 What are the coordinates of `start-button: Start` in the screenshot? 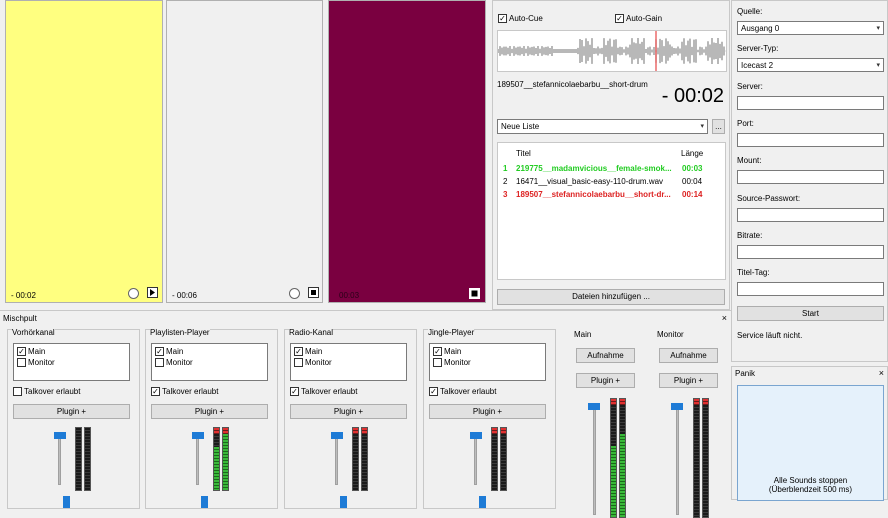 It's located at (810, 313).